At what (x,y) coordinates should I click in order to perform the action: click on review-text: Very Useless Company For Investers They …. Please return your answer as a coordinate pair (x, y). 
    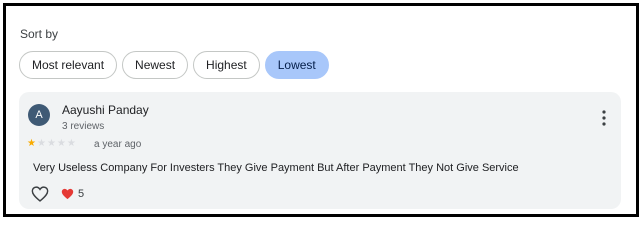
    Looking at the image, I should click on (276, 168).